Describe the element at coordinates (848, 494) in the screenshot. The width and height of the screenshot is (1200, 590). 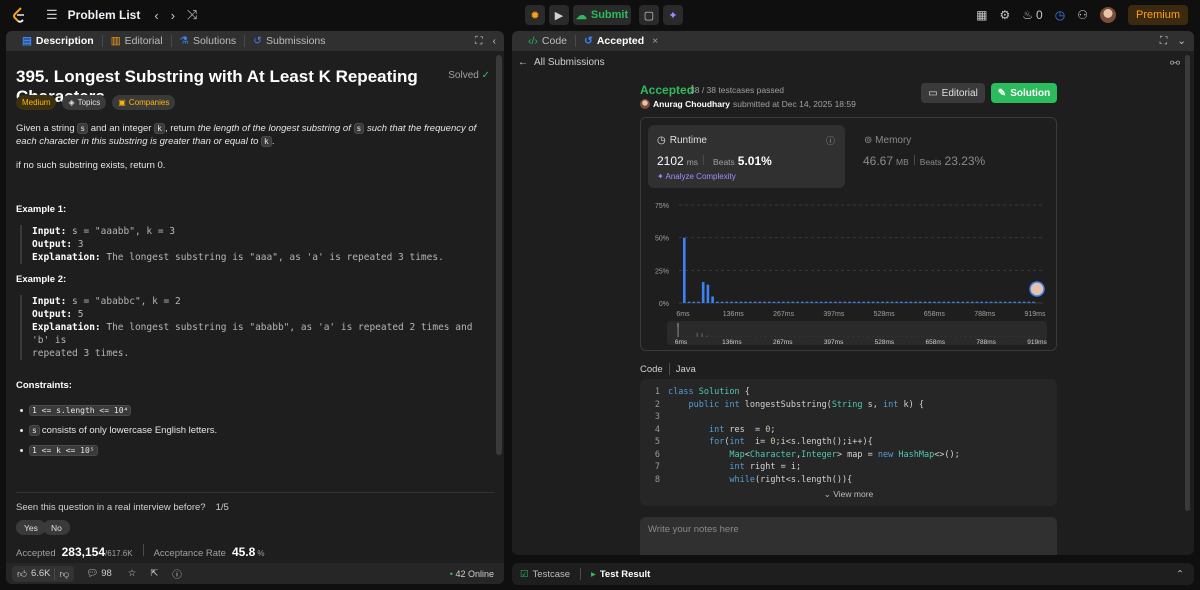
I see `view-more-button: ⌄ View more` at that location.